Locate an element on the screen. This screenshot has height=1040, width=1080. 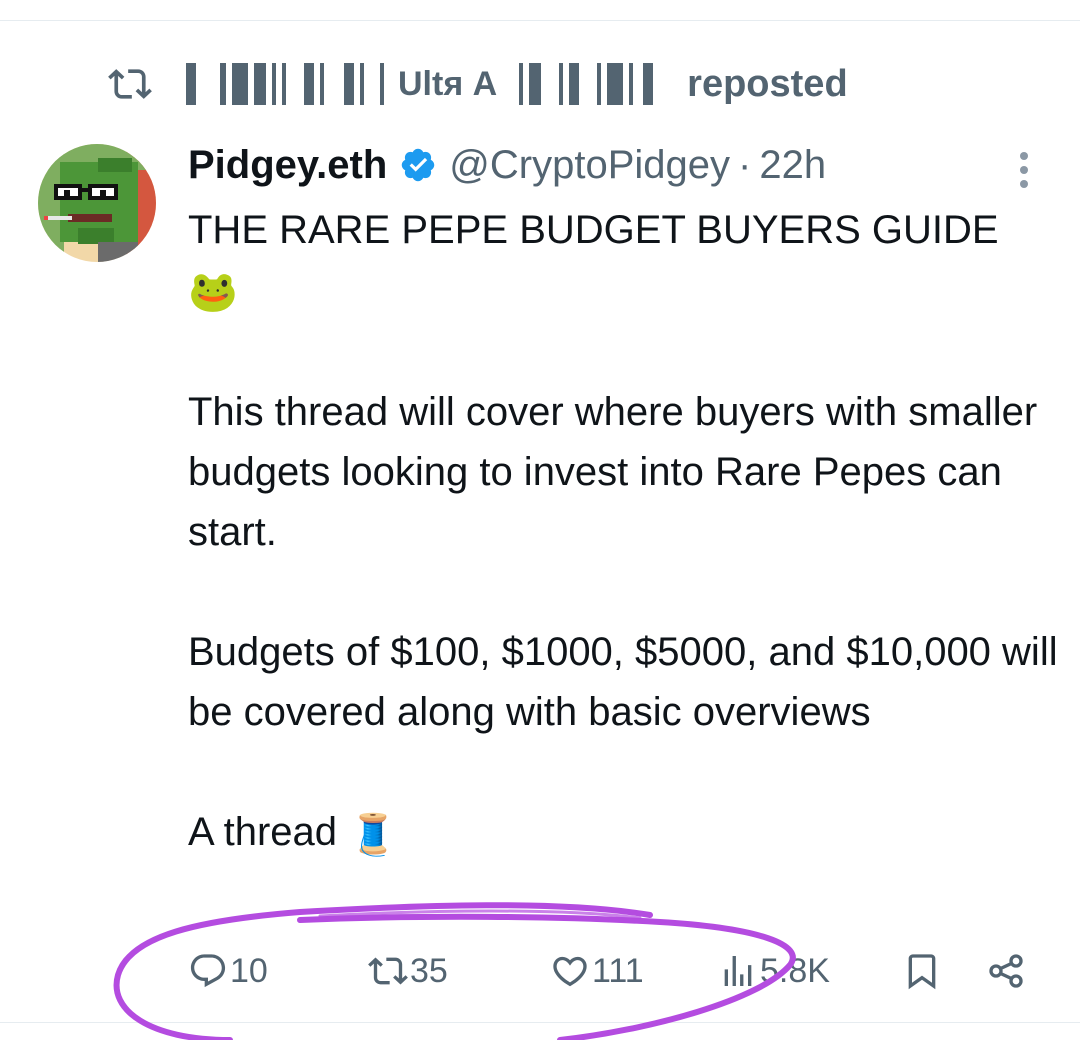
thread-label: A thread is located at coordinates (263, 832).